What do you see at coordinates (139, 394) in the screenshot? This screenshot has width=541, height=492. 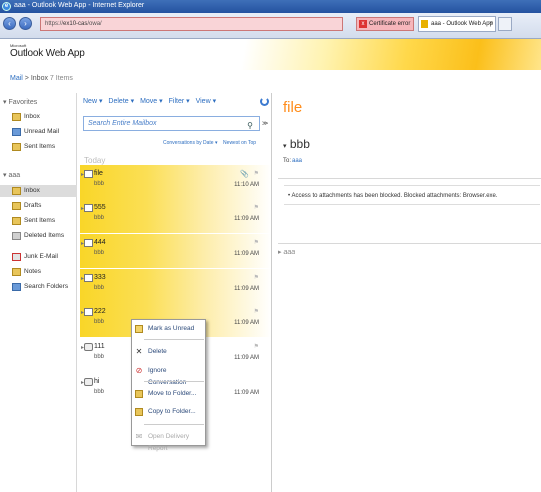 I see `move-folder-icon` at bounding box center [139, 394].